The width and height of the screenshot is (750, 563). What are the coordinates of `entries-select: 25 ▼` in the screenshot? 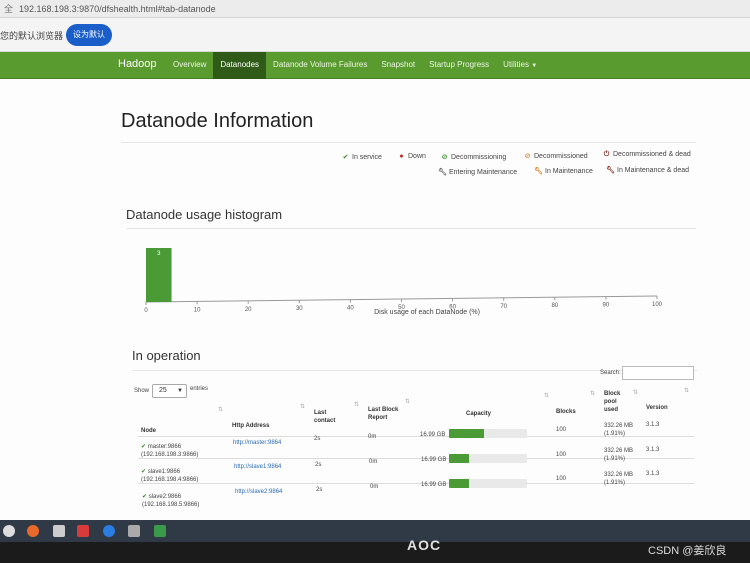 It's located at (169, 391).